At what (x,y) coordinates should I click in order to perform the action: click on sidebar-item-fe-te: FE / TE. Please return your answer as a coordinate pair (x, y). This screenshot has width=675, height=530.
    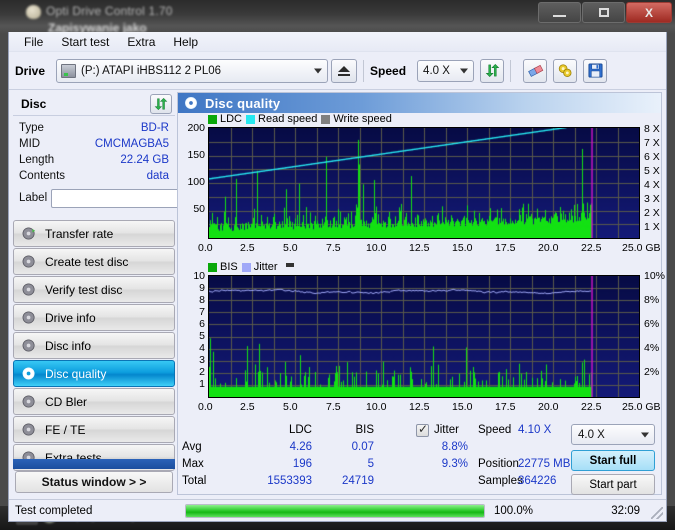
    Looking at the image, I should click on (94, 429).